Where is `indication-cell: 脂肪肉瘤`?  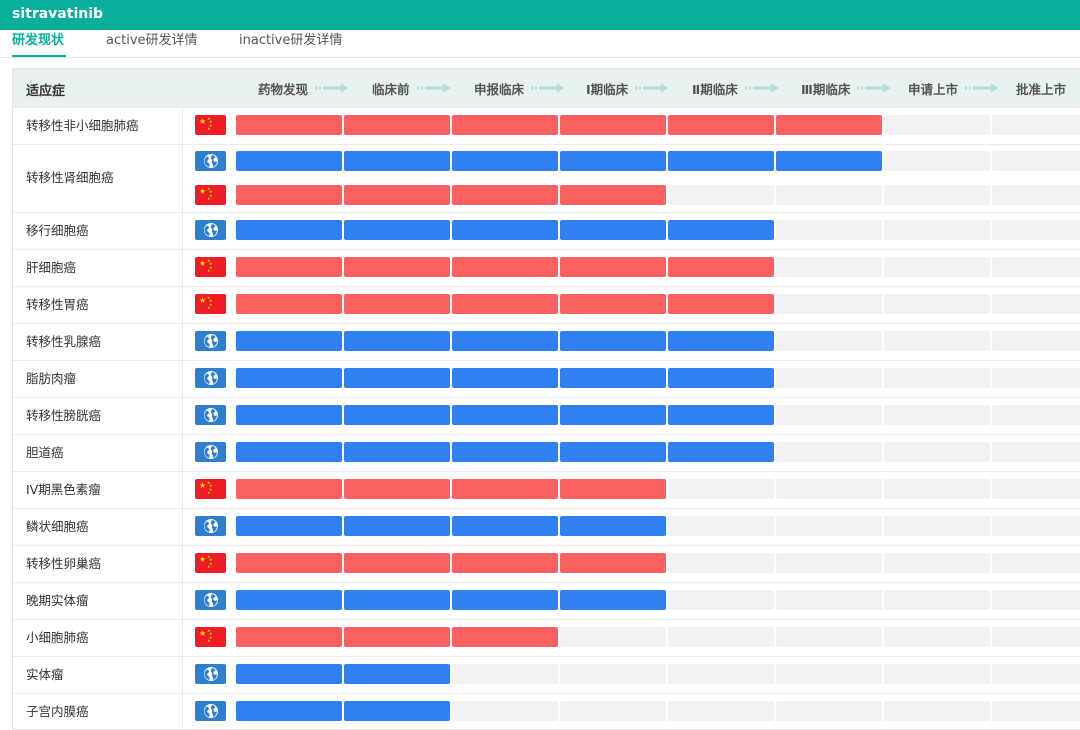
indication-cell: 脂肪肉瘤 is located at coordinates (98, 379).